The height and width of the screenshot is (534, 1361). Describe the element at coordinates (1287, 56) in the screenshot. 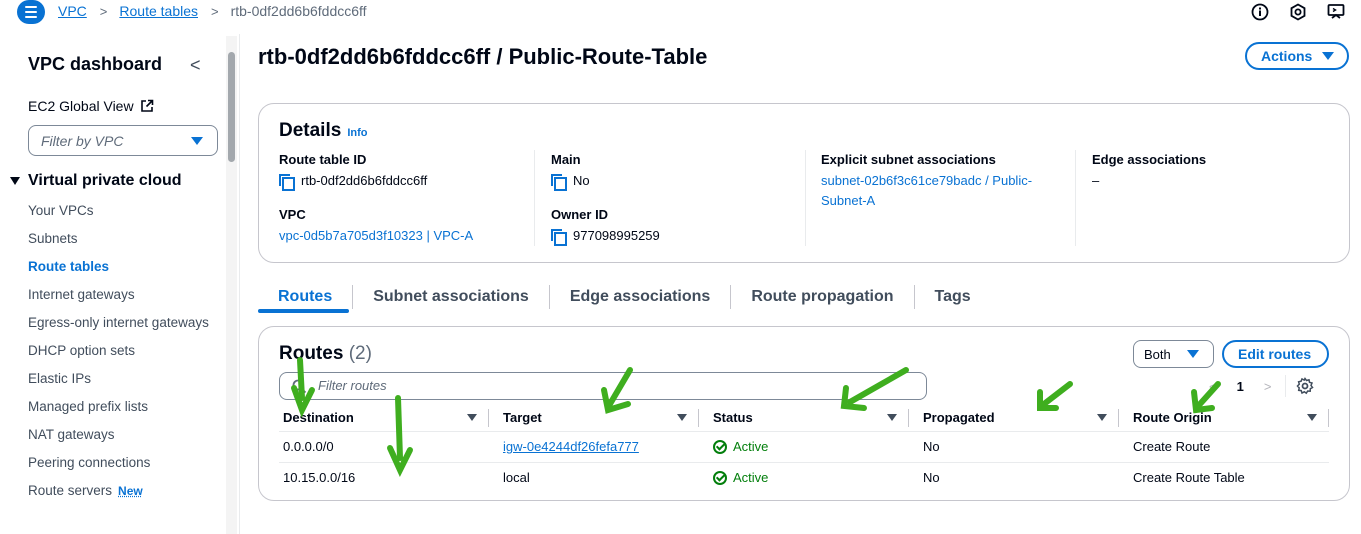

I see `actions-label: Actions` at that location.